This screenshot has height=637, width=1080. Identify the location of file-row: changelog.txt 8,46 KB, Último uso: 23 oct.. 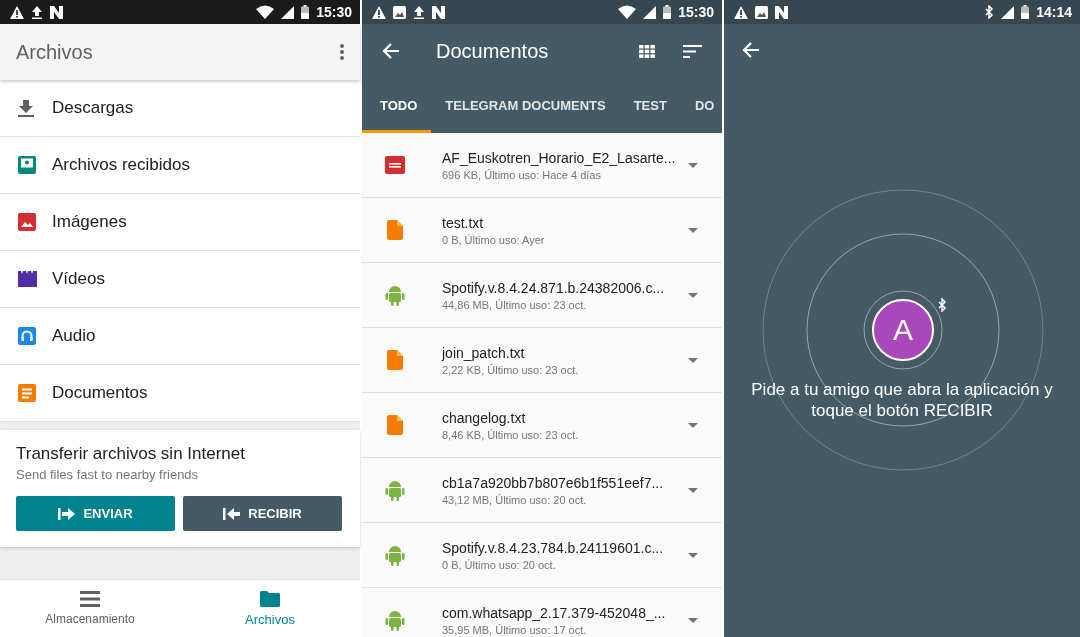
(542, 425).